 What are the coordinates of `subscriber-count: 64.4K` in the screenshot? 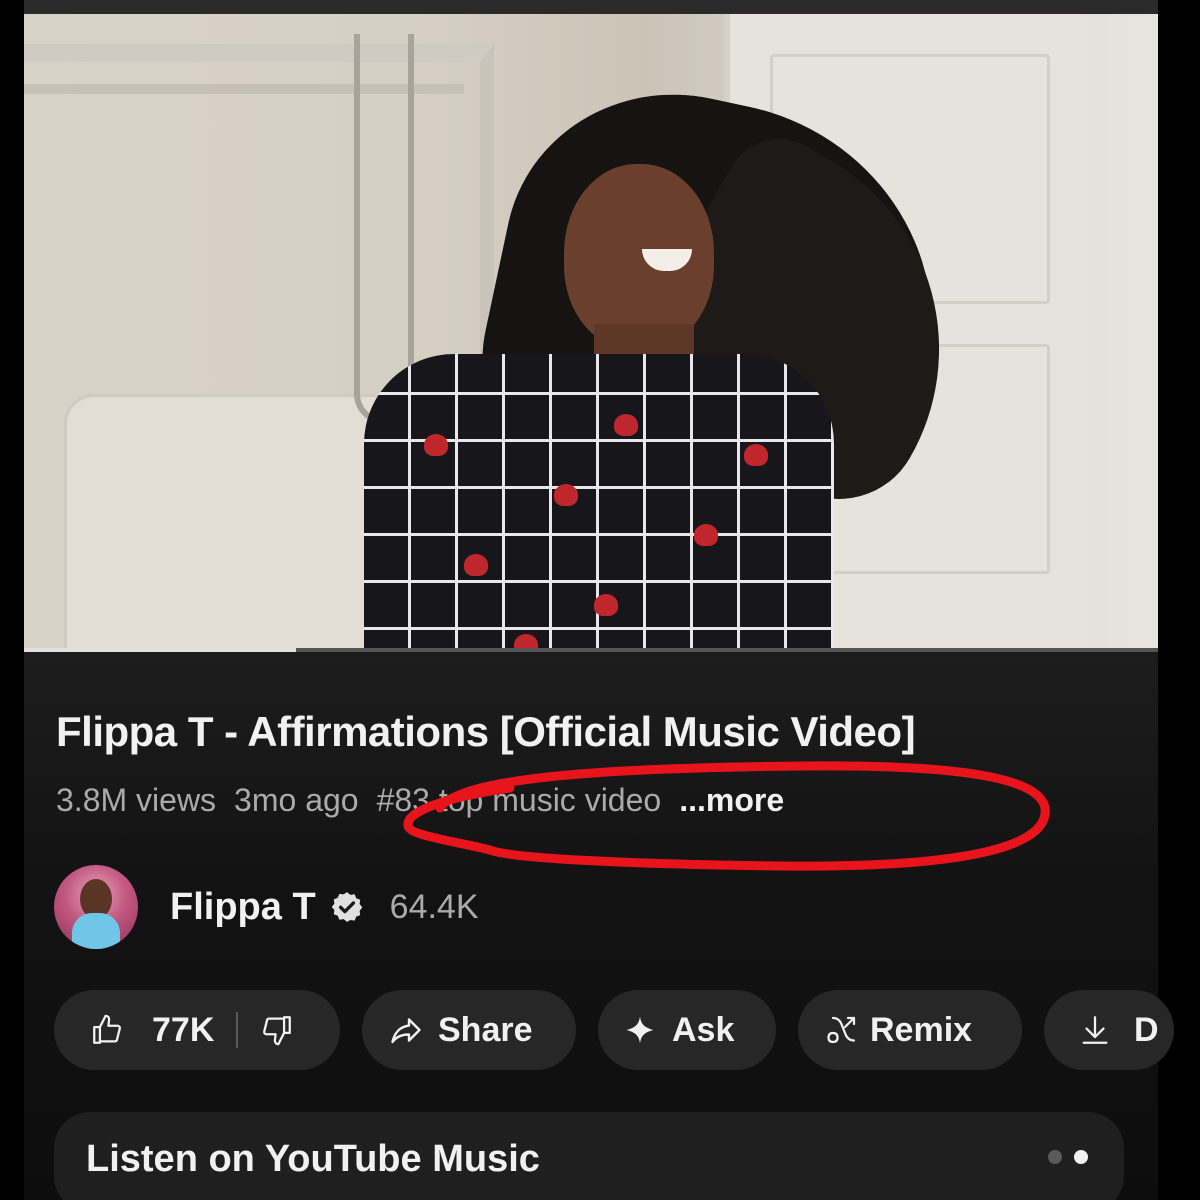 It's located at (434, 906).